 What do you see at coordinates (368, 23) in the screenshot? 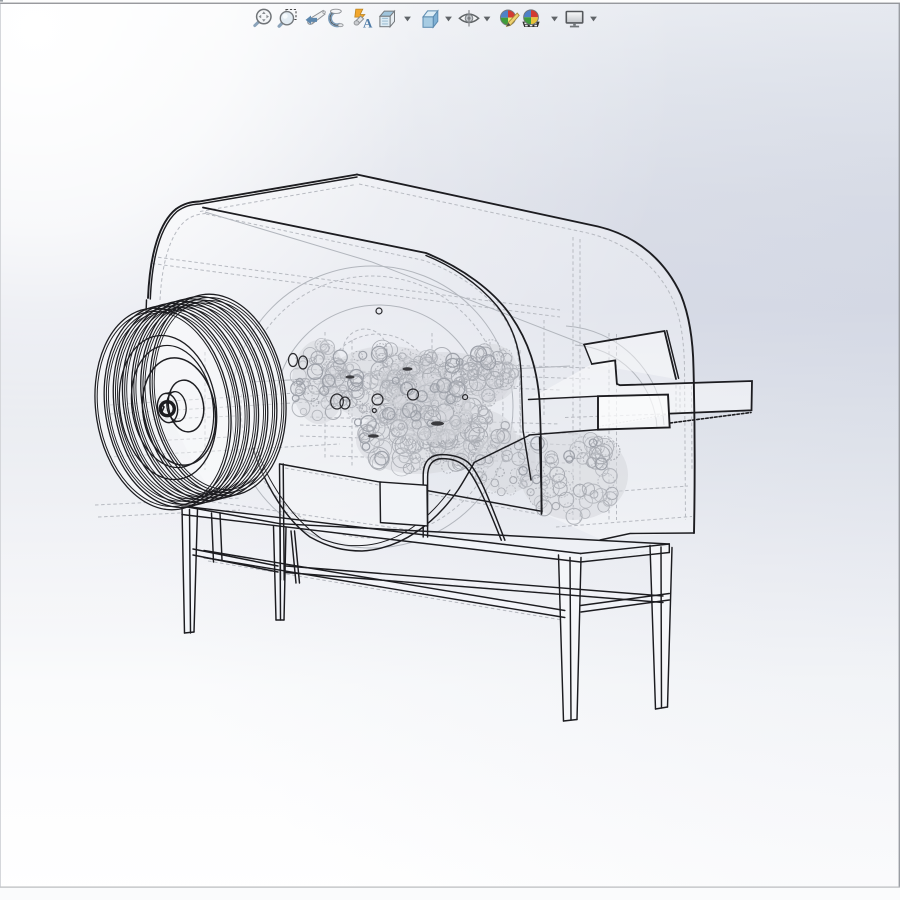
I see `svg-text: A` at bounding box center [368, 23].